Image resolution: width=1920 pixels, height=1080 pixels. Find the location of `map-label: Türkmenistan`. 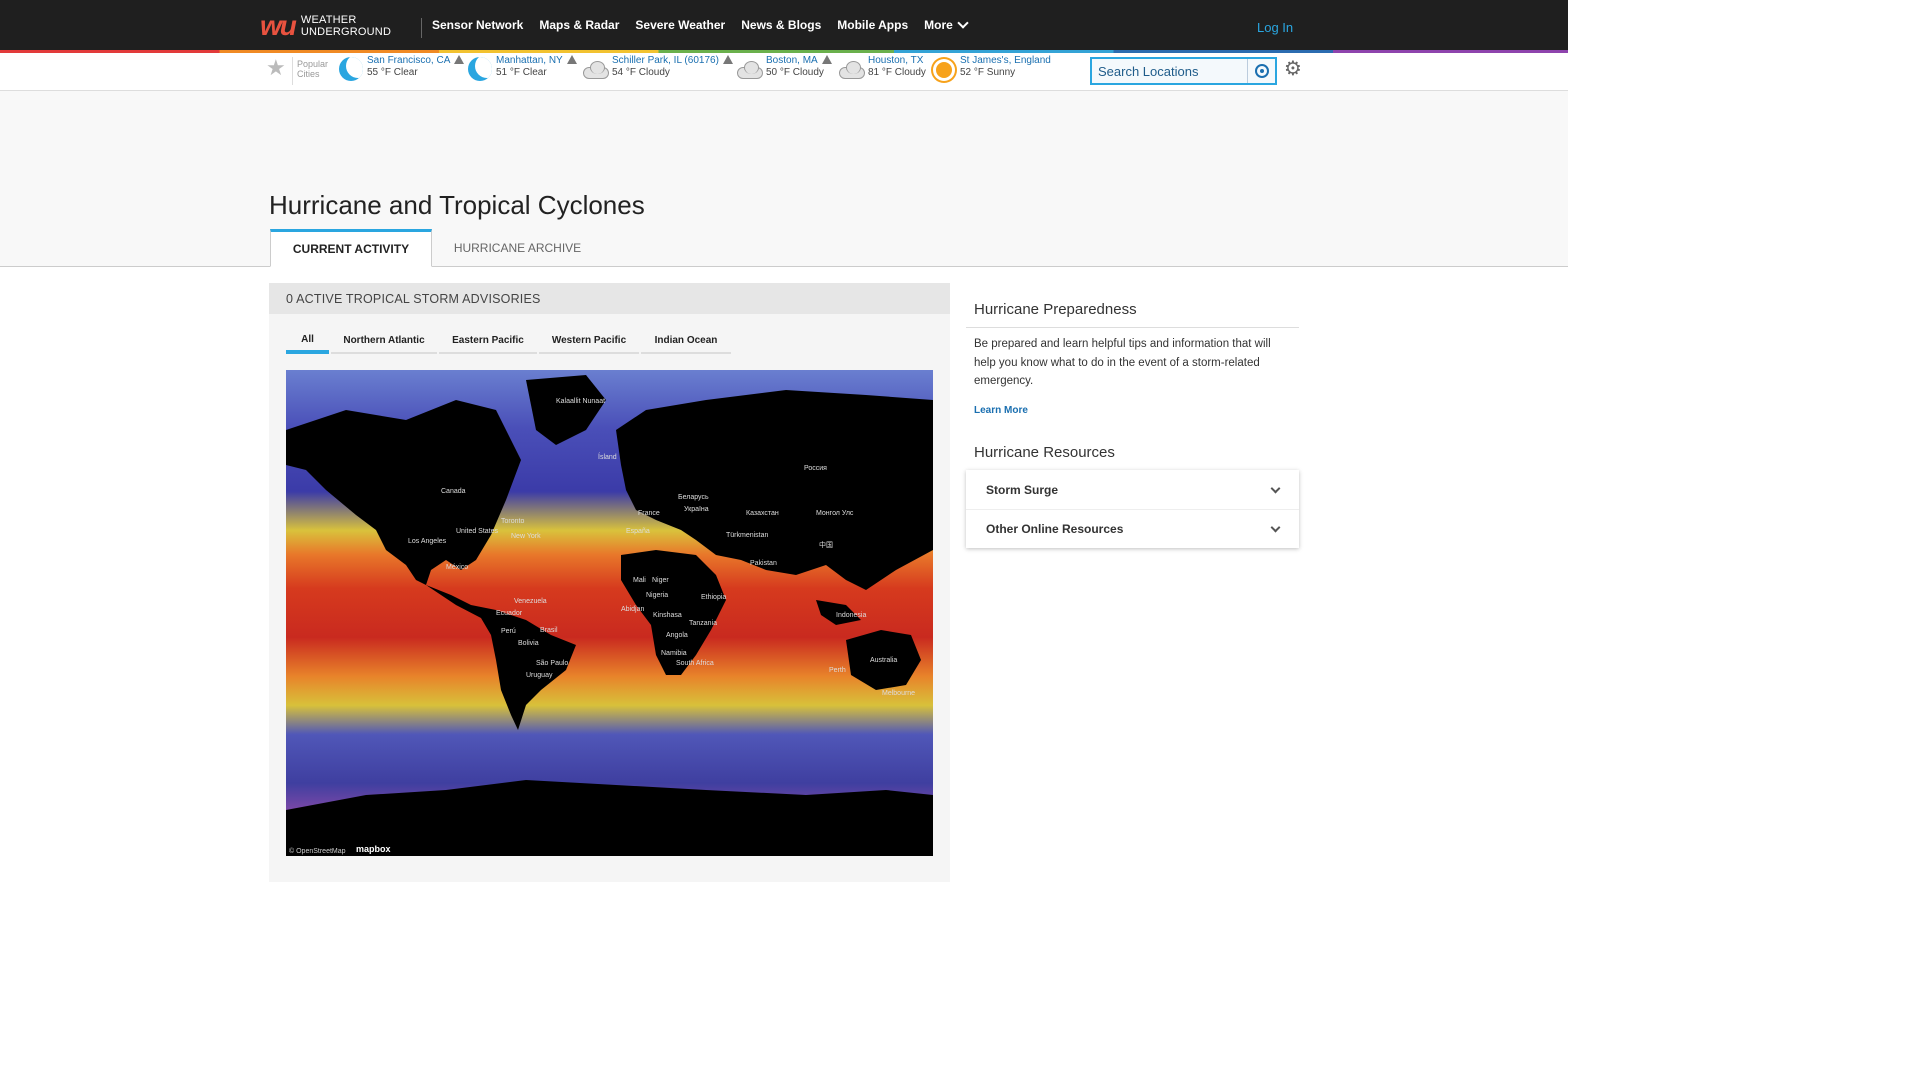

map-label: Türkmenistan is located at coordinates (747, 535).